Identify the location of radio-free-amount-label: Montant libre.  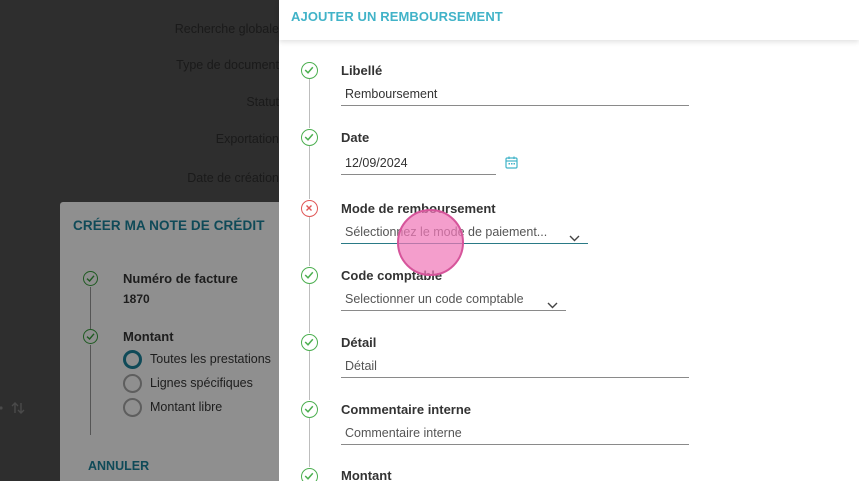
(186, 407).